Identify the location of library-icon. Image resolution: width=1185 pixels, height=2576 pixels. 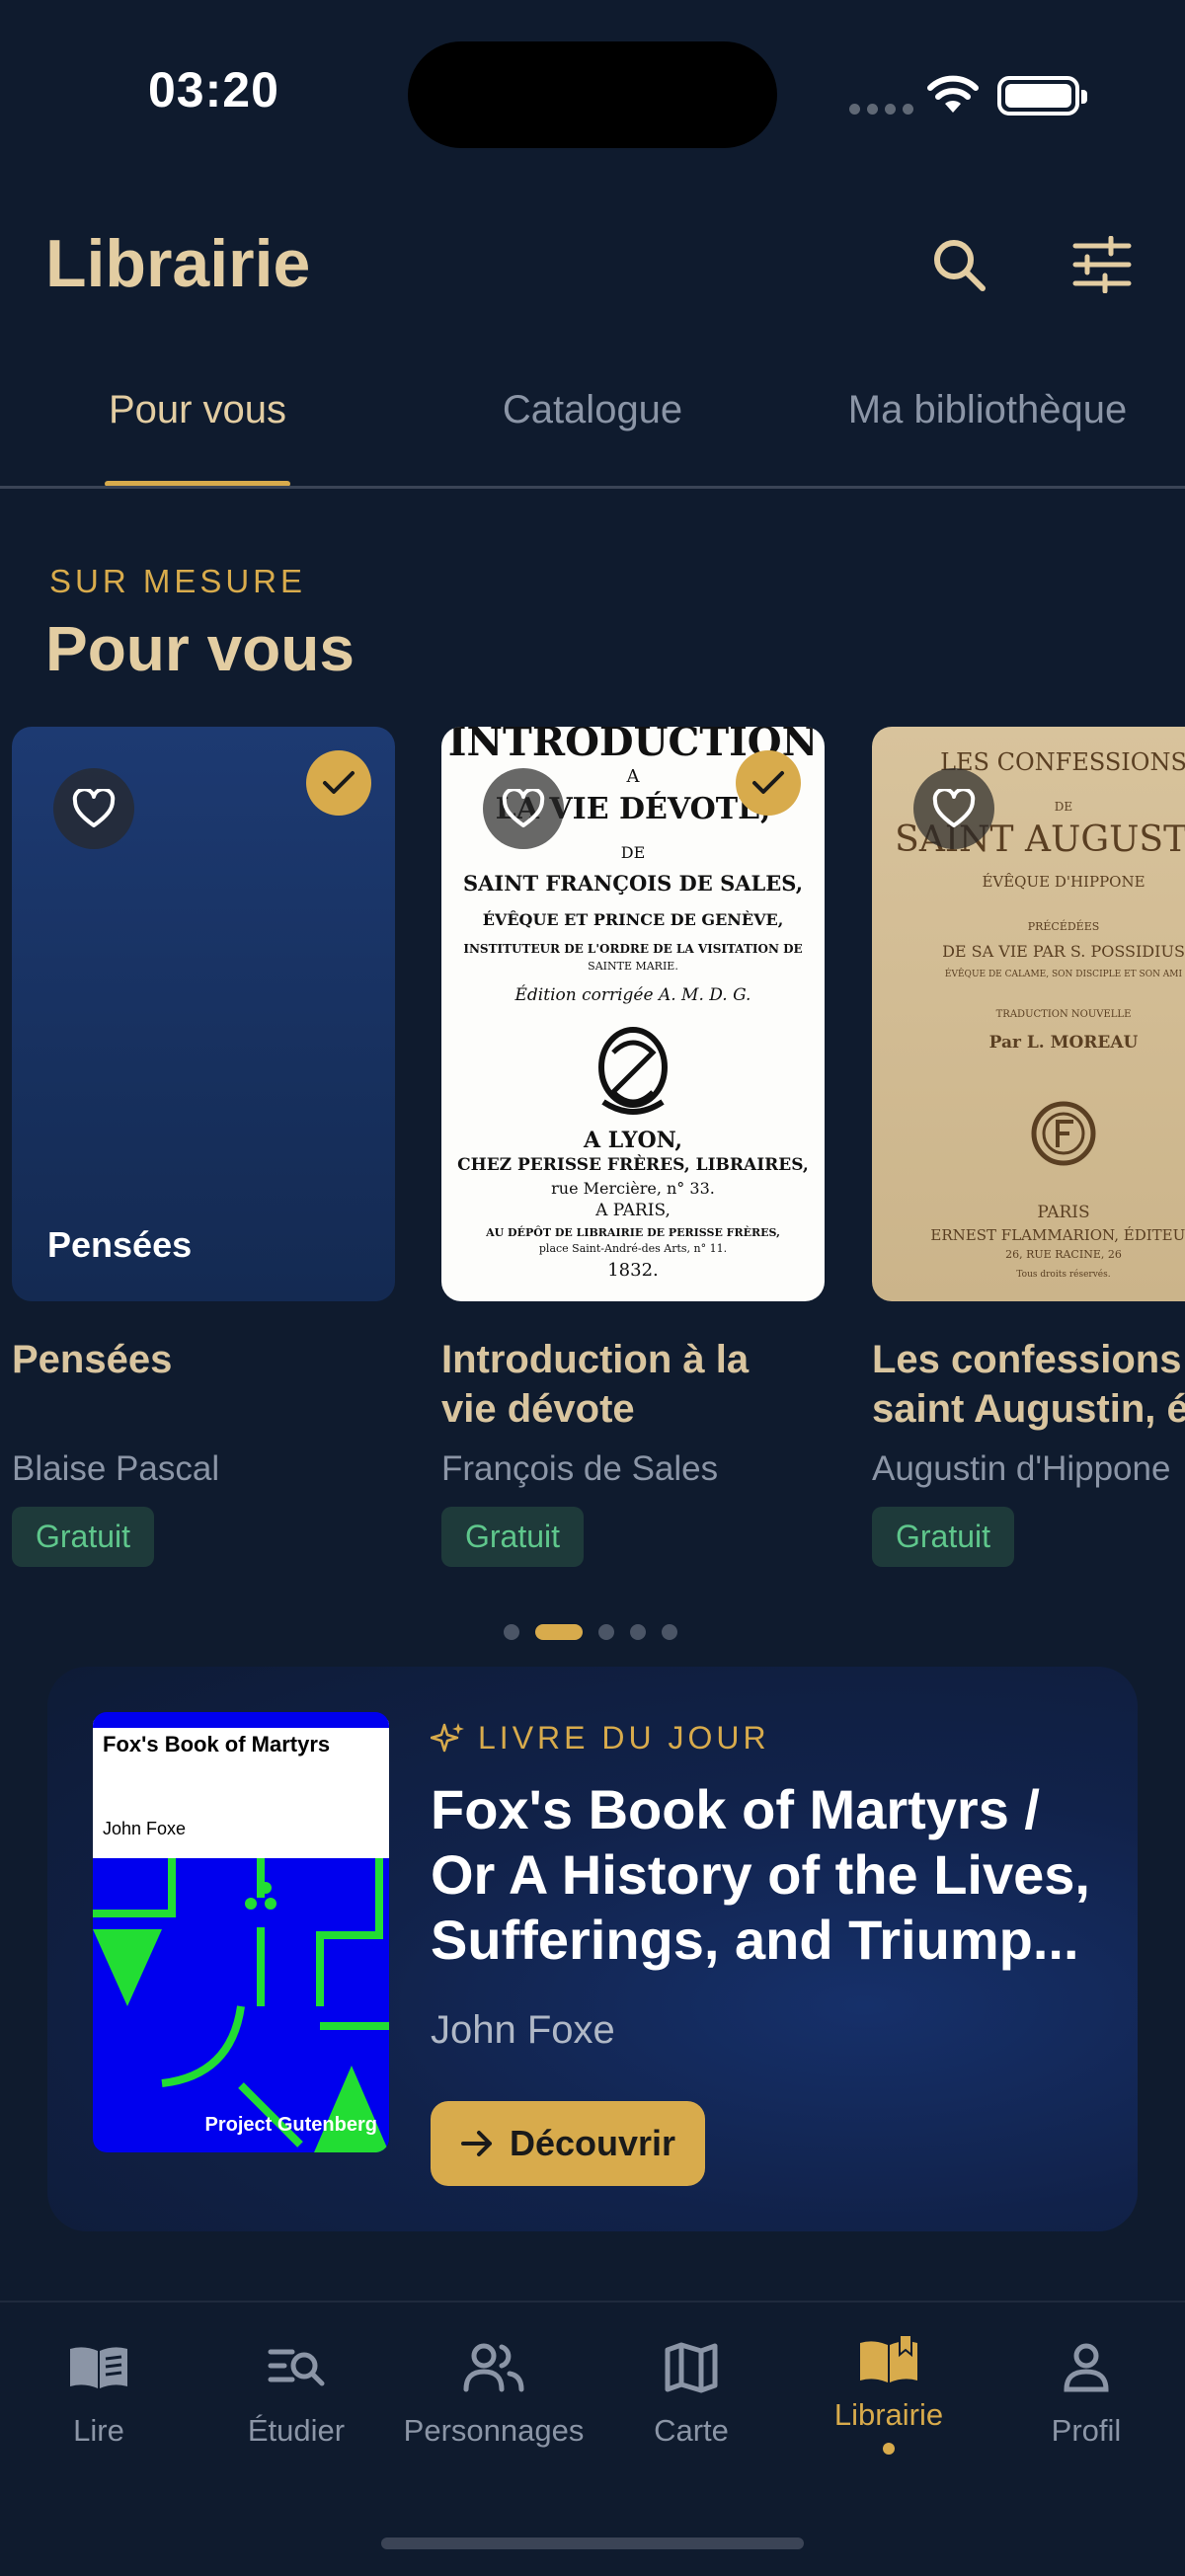
(888, 2358).